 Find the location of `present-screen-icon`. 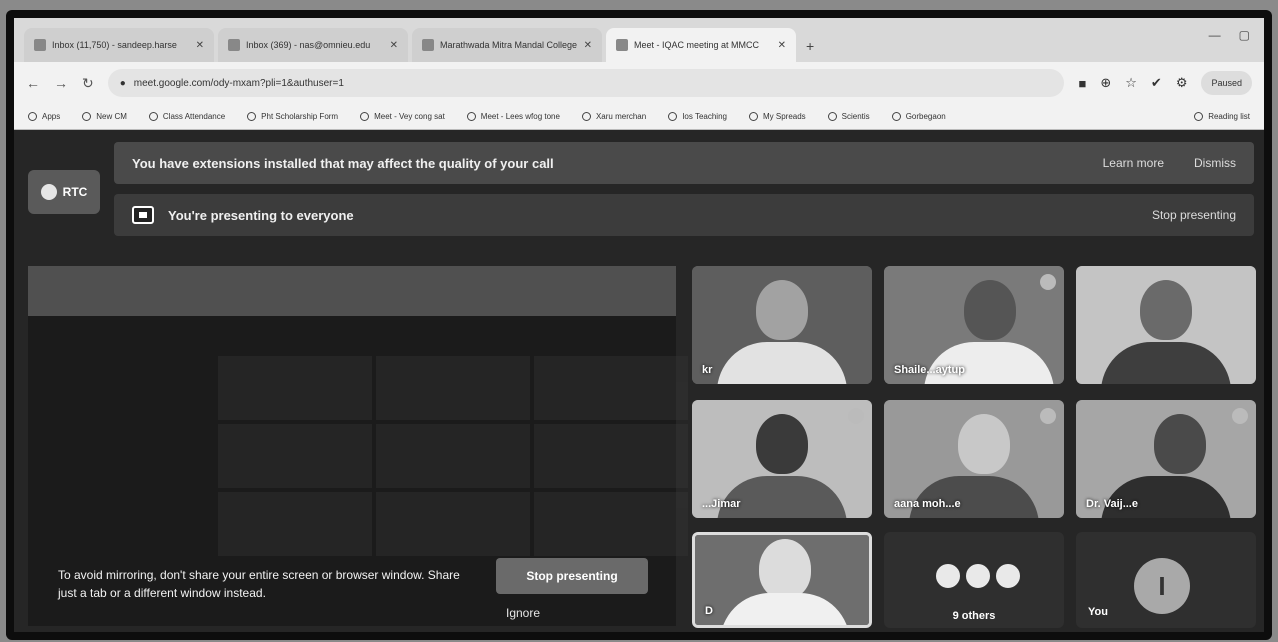

present-screen-icon is located at coordinates (143, 215).